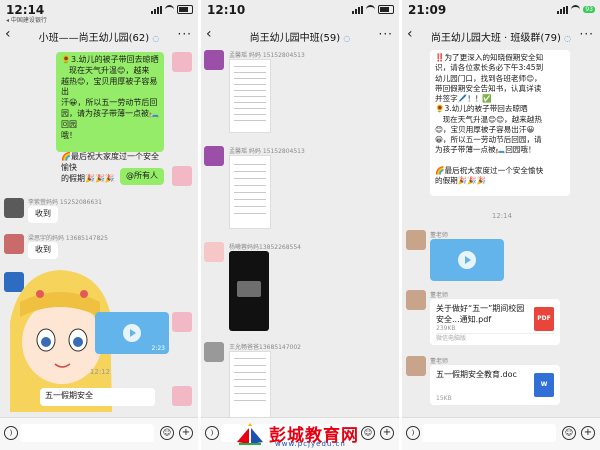  I want to click on status-bar: 21:09 93, so click(501, 11).